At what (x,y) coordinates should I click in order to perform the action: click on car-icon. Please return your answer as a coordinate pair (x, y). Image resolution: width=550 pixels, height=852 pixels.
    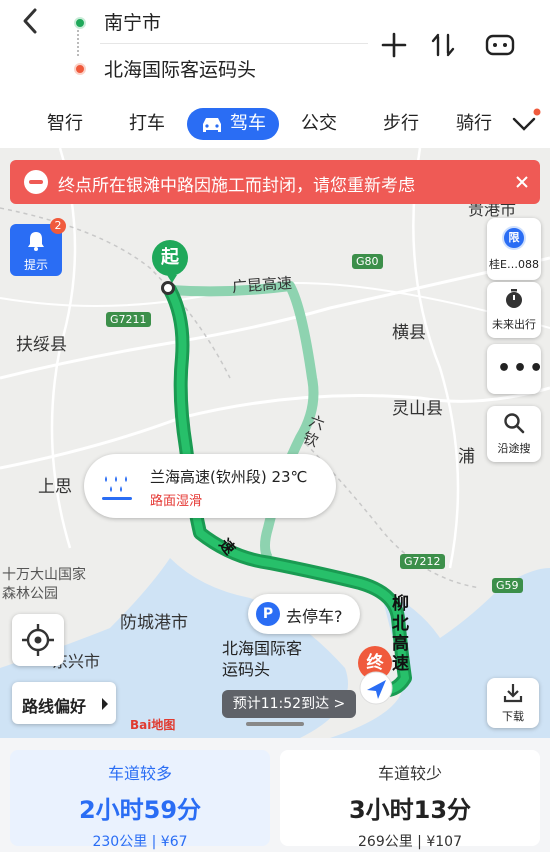
    Looking at the image, I should click on (212, 130).